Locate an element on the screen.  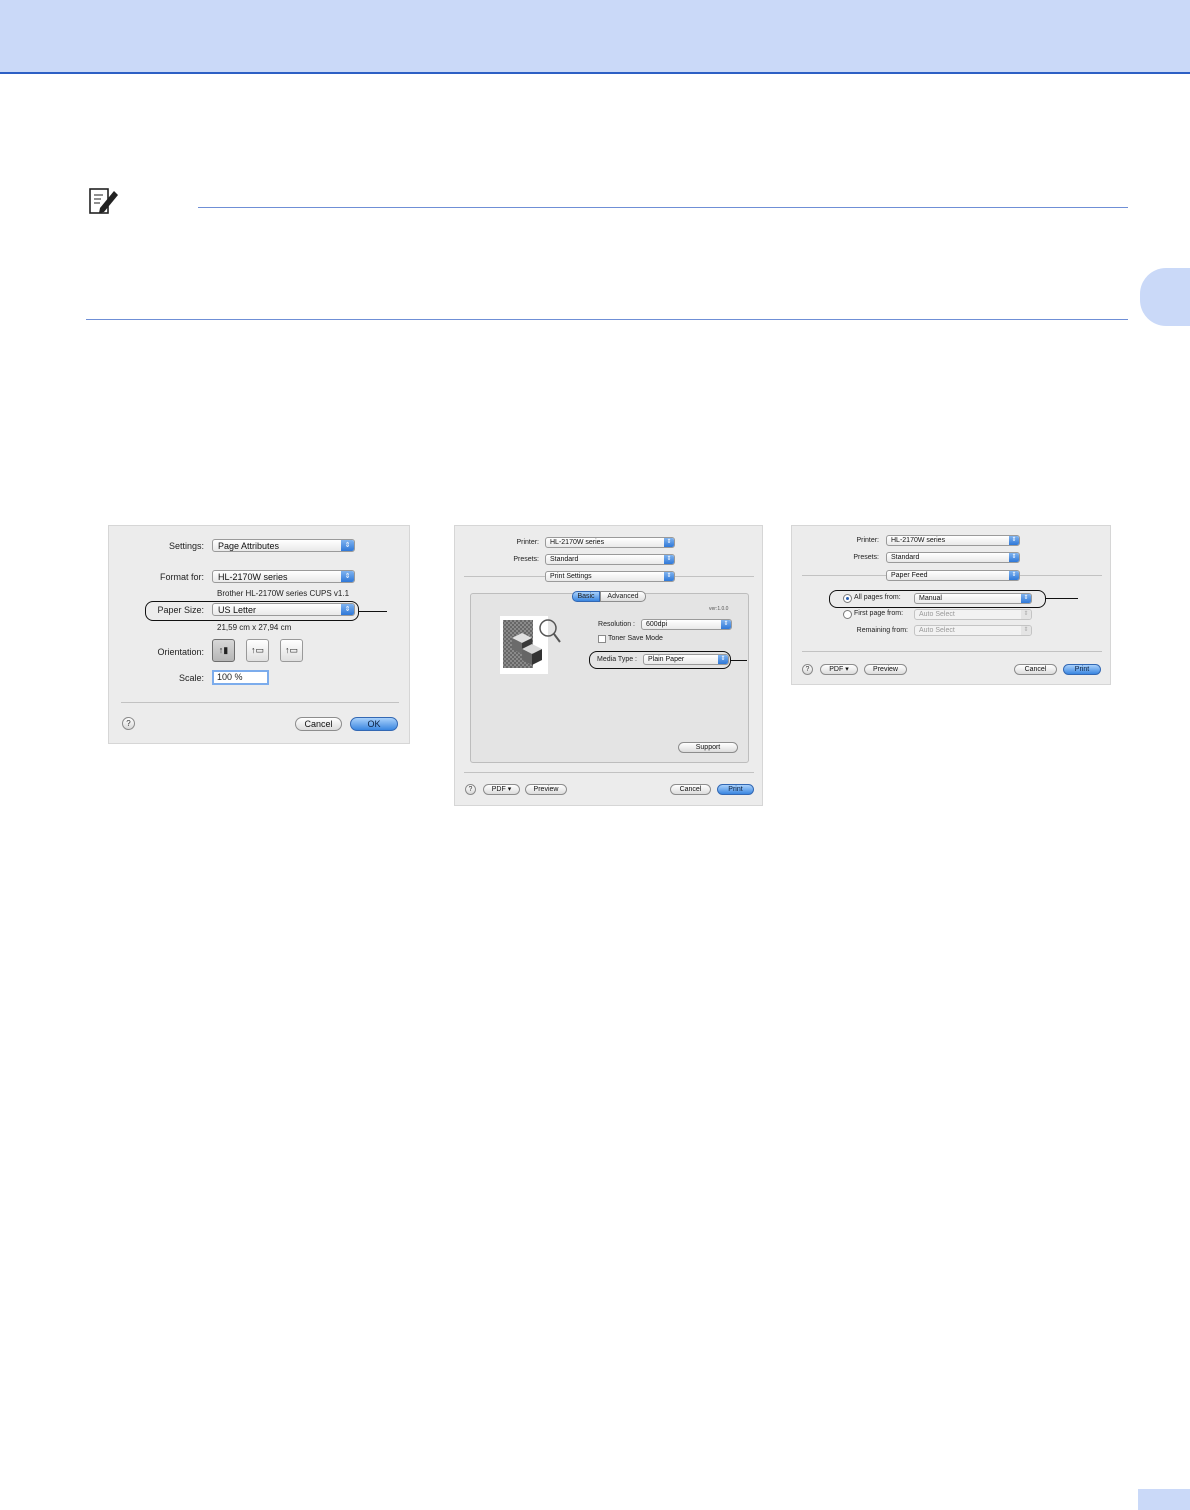
scale-label: Scale: is located at coordinates (191, 678).